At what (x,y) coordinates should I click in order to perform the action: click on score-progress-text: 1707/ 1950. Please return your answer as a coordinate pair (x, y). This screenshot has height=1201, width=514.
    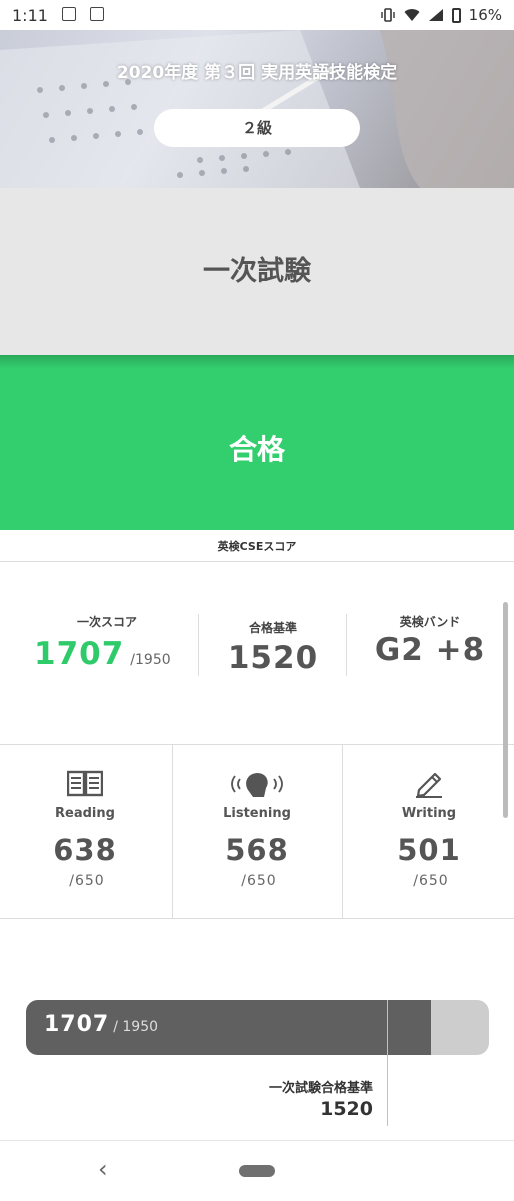
    Looking at the image, I should click on (101, 1024).